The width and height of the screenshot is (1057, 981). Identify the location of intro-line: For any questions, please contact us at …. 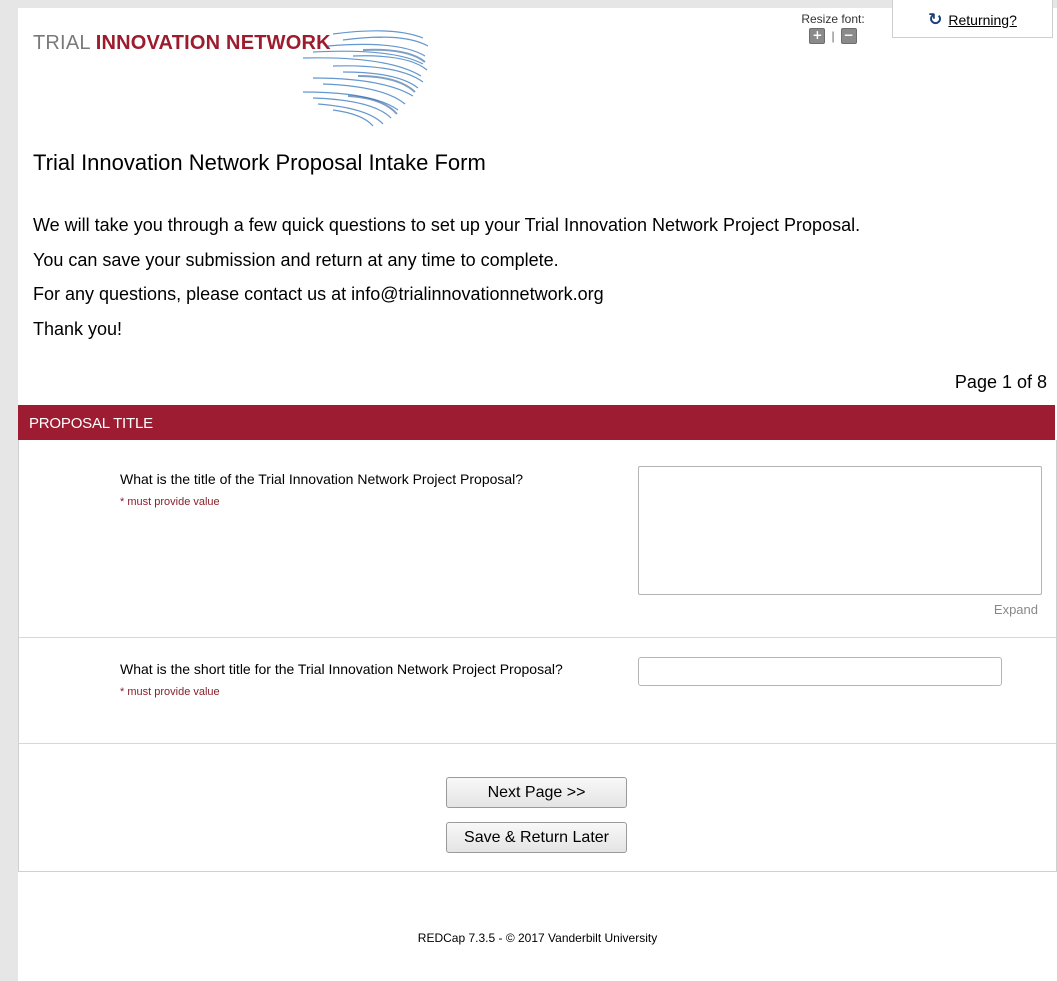
(318, 294).